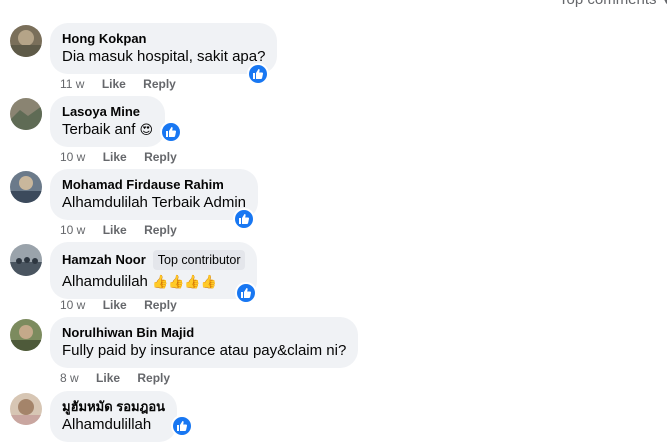  What do you see at coordinates (163, 39) in the screenshot?
I see `comment-author: Hong Kokpan` at bounding box center [163, 39].